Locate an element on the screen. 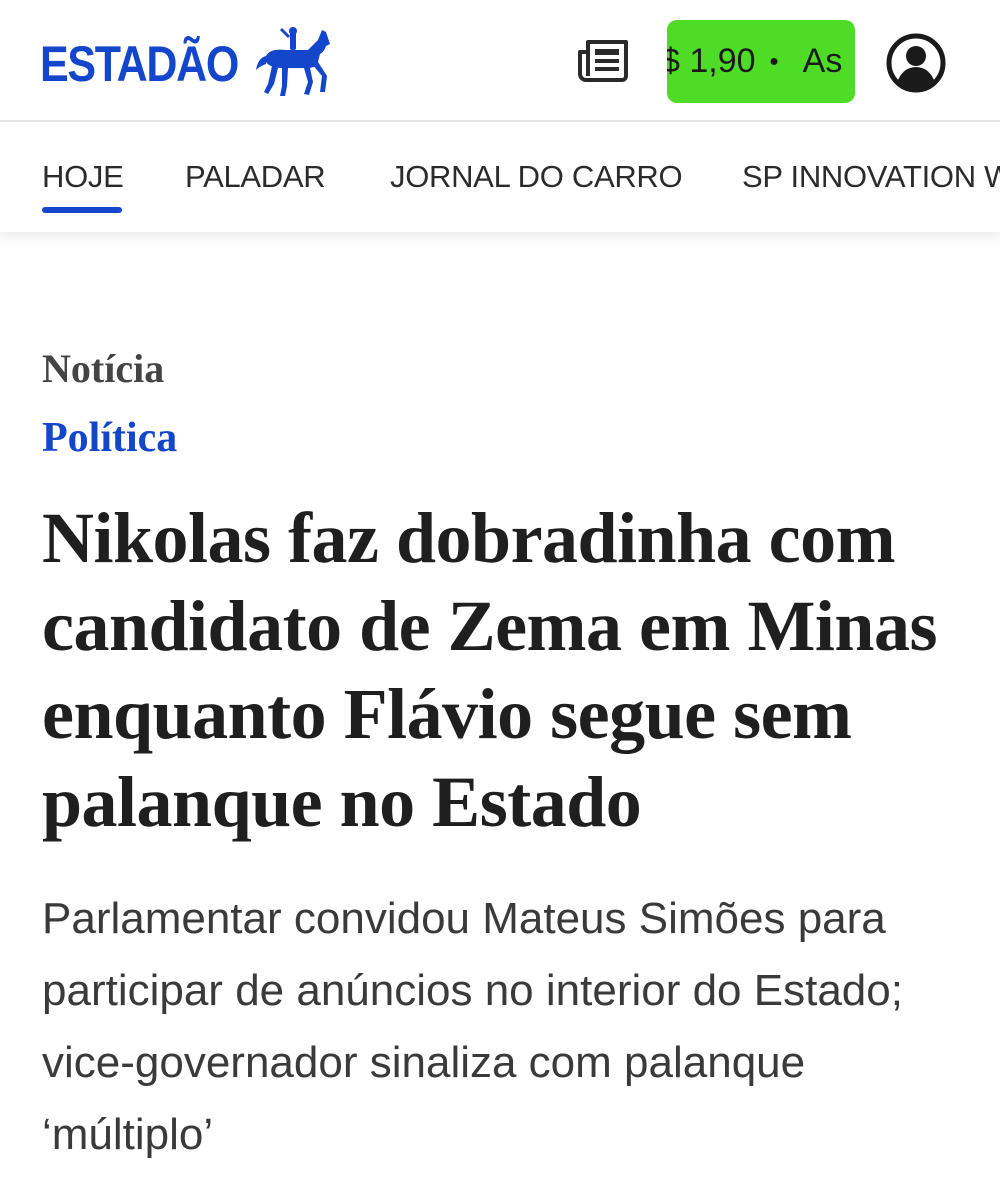 The width and height of the screenshot is (1000, 1200). subscribe-price: $ 1,90 is located at coordinates (711, 61).